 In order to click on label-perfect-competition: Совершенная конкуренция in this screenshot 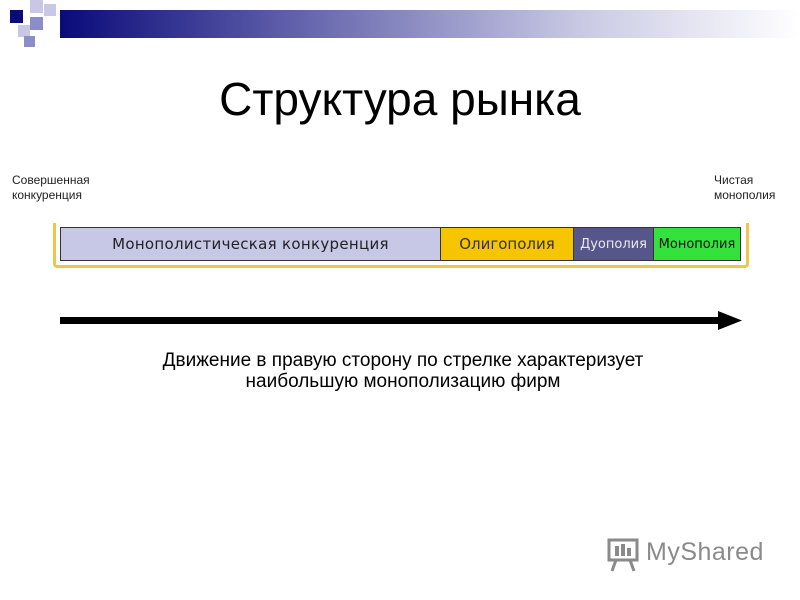, I will do `click(51, 188)`.